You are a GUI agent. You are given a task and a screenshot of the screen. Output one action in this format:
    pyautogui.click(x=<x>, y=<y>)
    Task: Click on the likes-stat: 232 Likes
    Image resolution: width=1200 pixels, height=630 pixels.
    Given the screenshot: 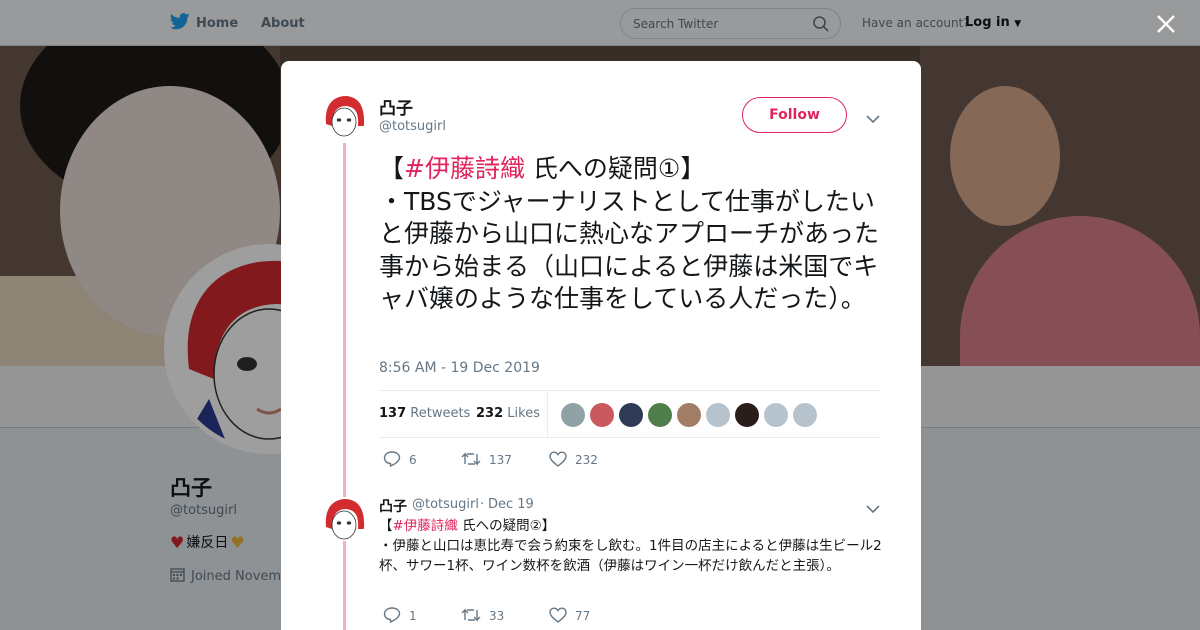 What is the action you would take?
    pyautogui.click(x=508, y=413)
    